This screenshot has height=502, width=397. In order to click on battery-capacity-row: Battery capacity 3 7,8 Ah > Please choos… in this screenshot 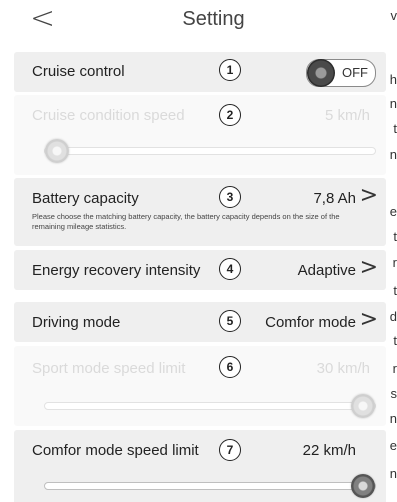, I will do `click(200, 212)`.